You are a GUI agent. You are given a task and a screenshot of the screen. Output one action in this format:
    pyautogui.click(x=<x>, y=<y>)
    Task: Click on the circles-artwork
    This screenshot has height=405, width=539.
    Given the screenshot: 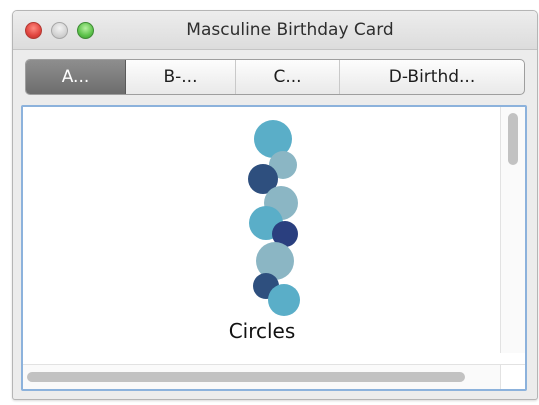 What is the action you would take?
    pyautogui.click(x=274, y=218)
    